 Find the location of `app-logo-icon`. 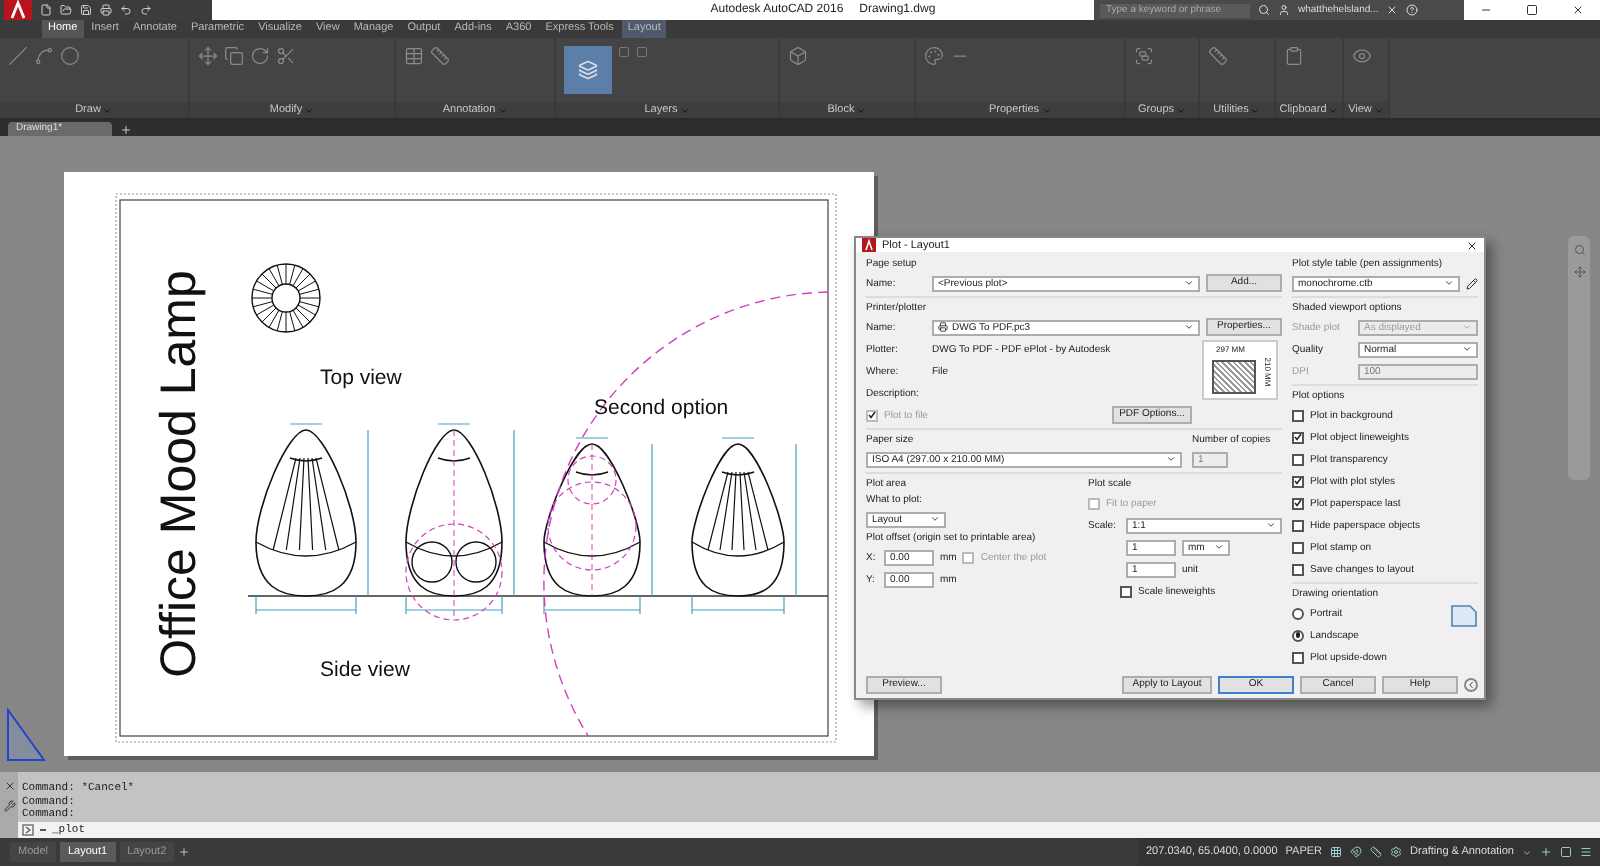

app-logo-icon is located at coordinates (18, 10).